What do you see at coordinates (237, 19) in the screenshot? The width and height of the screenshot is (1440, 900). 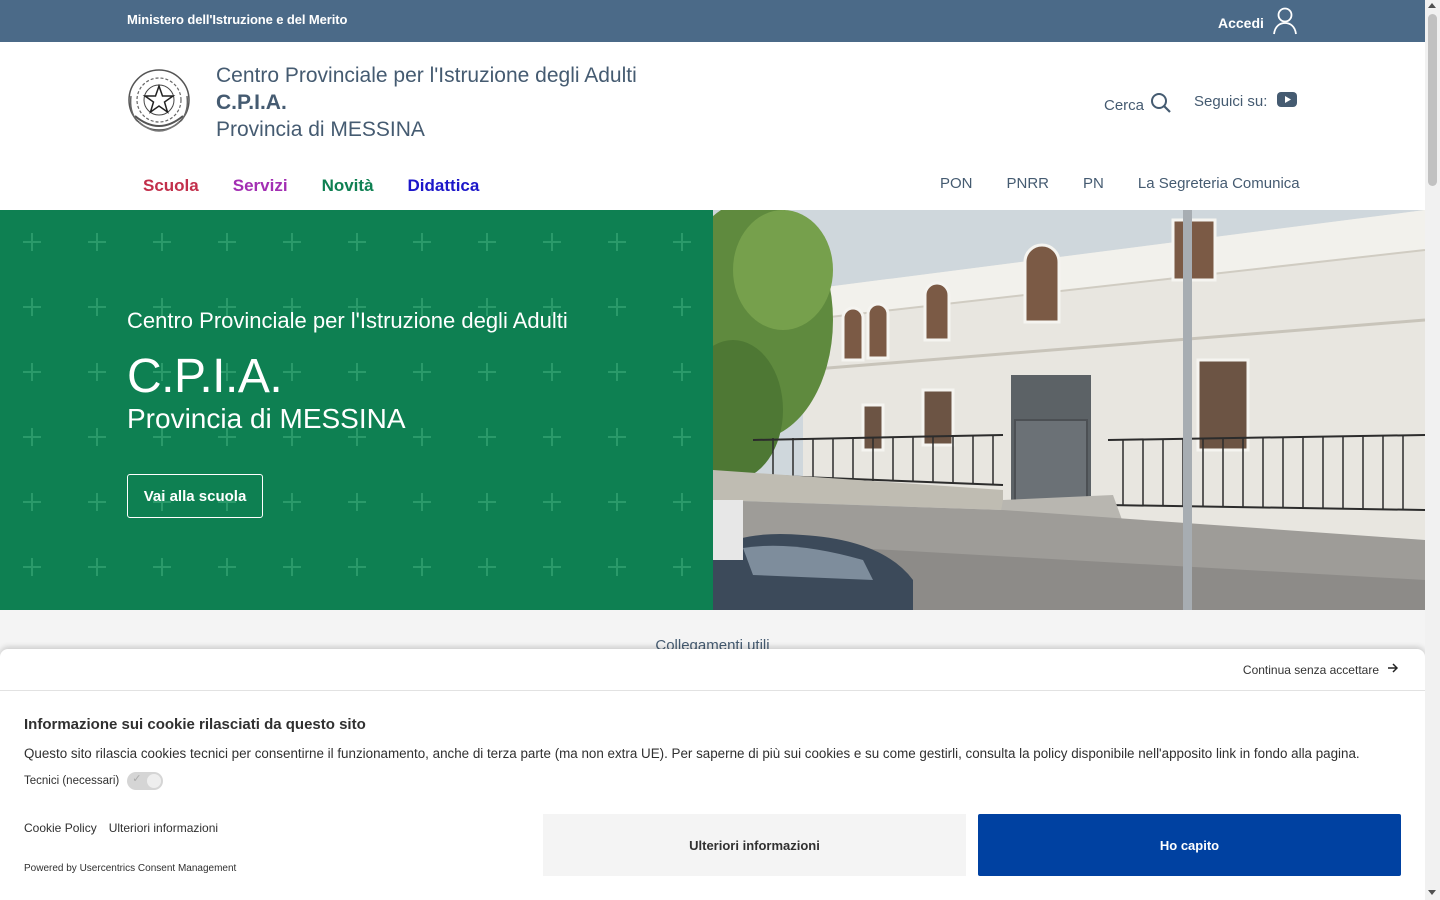 I see `ministry-name: Ministero dell'Istruzione e del Merito` at bounding box center [237, 19].